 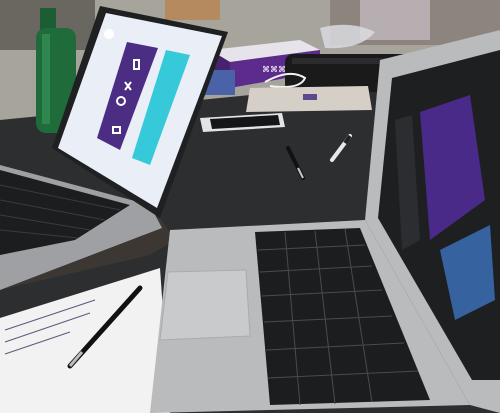 I want to click on screen-glare, so click(x=109, y=34).